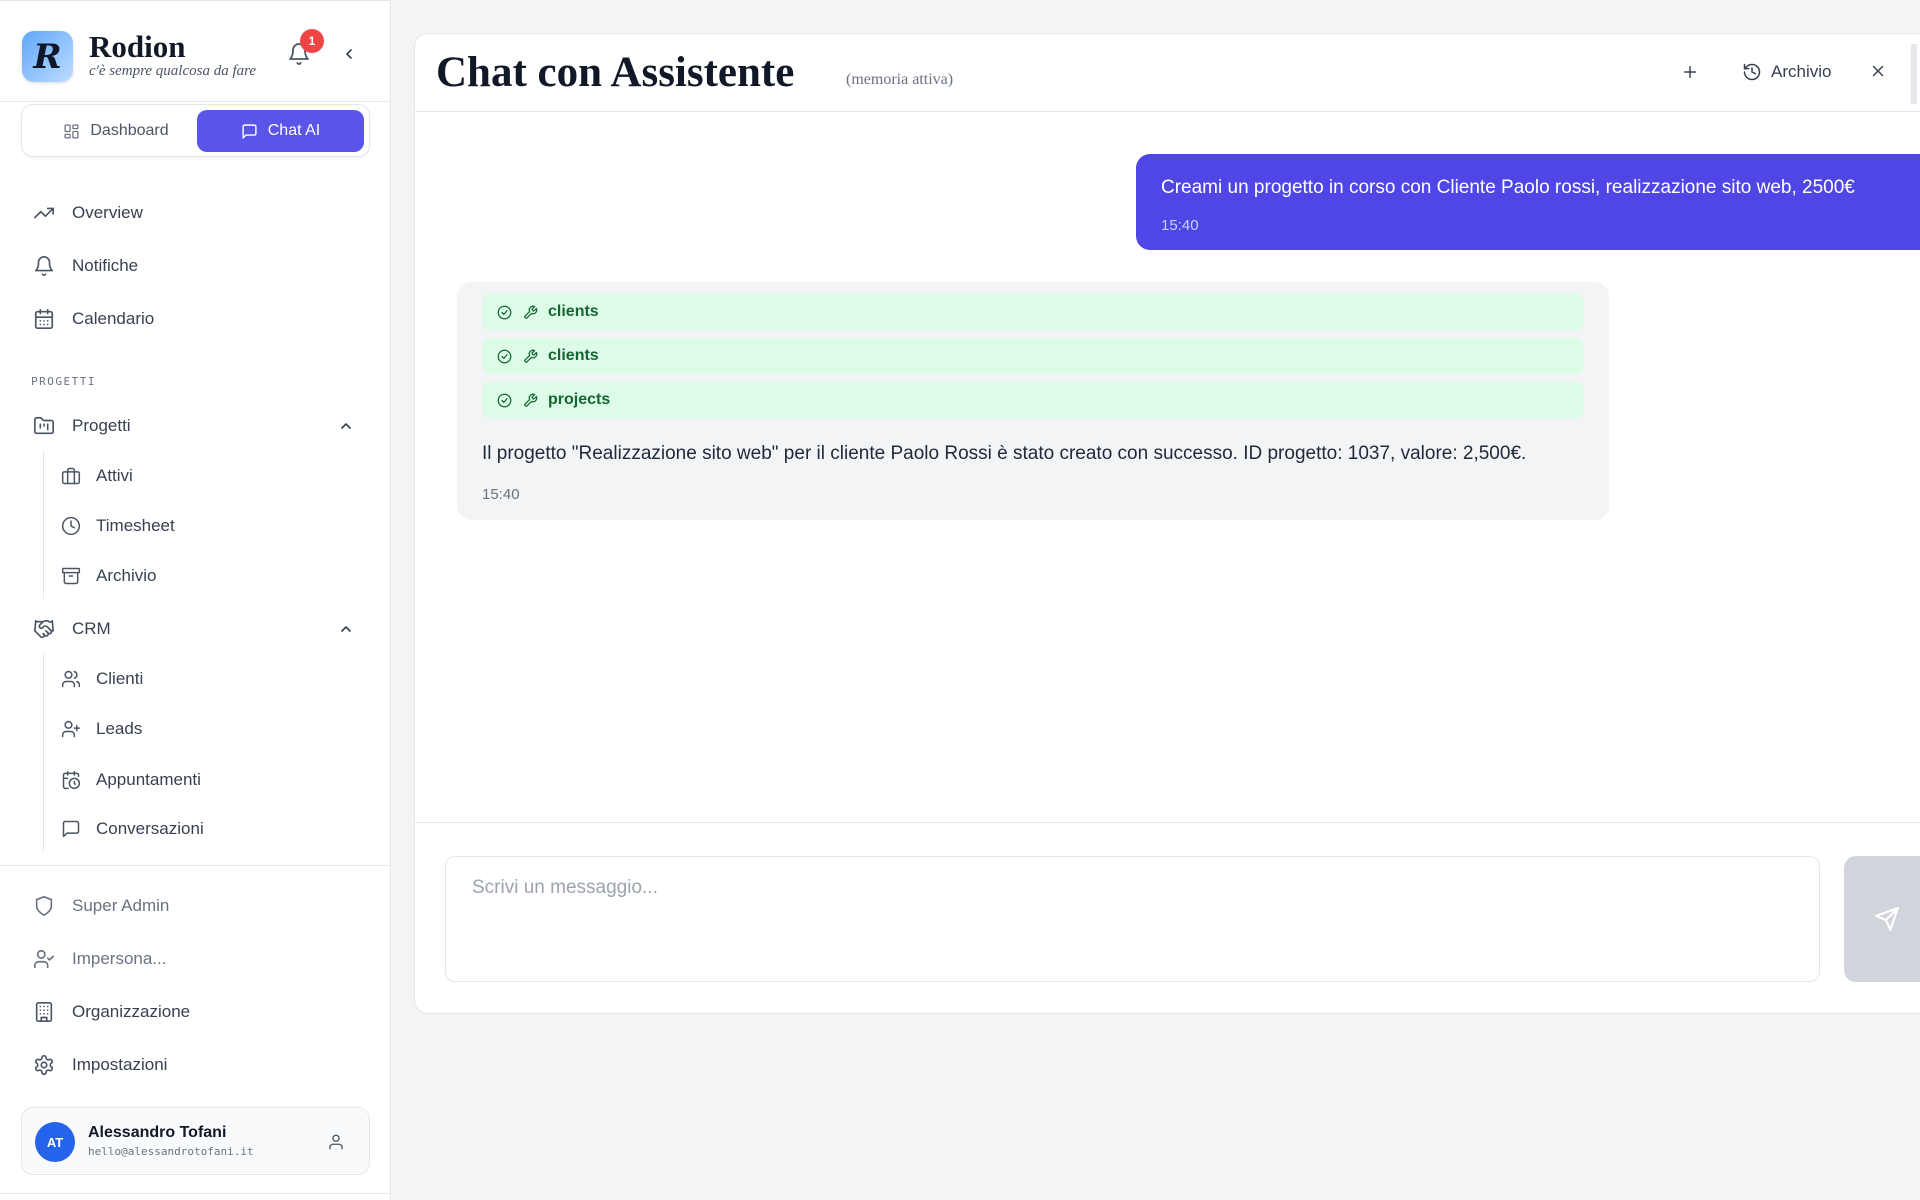  I want to click on nav-appuntamenti: Appuntamenti, so click(130, 780).